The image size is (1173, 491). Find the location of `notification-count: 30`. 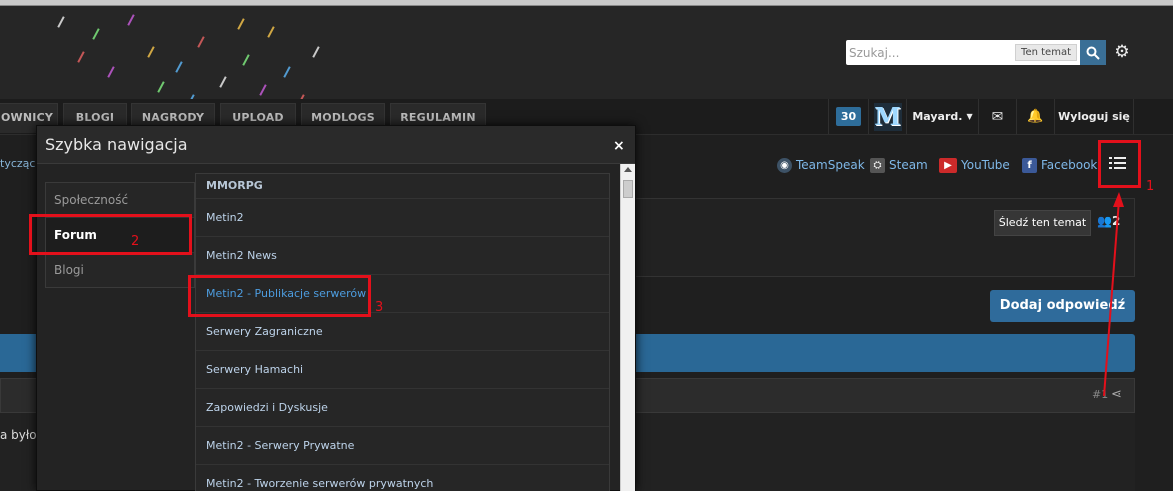

notification-count: 30 is located at coordinates (848, 116).